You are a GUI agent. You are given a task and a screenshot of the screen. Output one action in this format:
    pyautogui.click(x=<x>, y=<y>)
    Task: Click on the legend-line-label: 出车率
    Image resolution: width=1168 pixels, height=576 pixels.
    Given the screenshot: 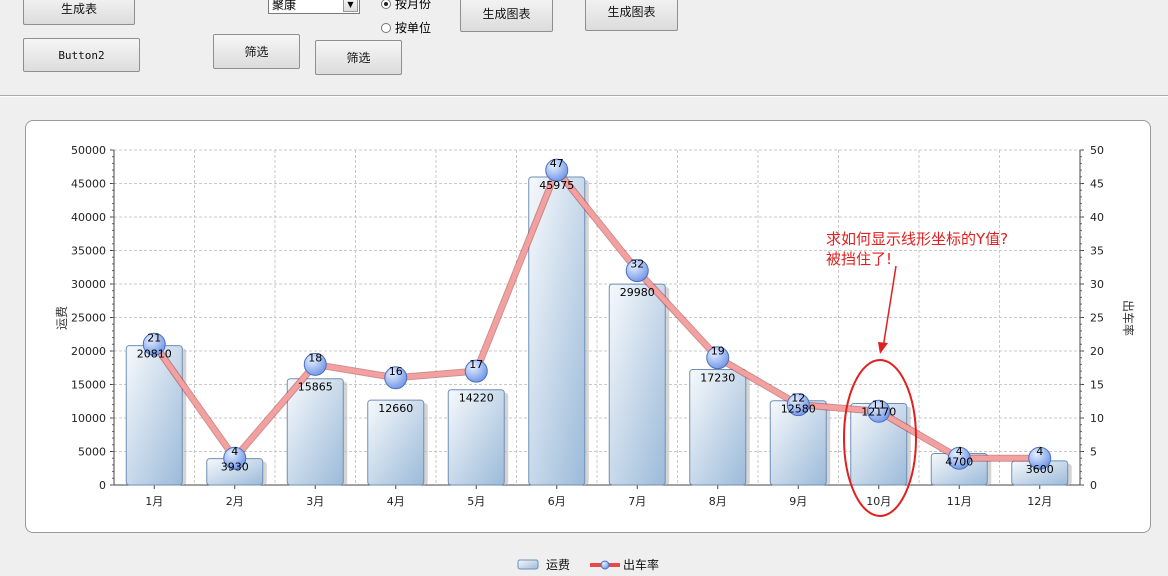 What is the action you would take?
    pyautogui.click(x=641, y=564)
    